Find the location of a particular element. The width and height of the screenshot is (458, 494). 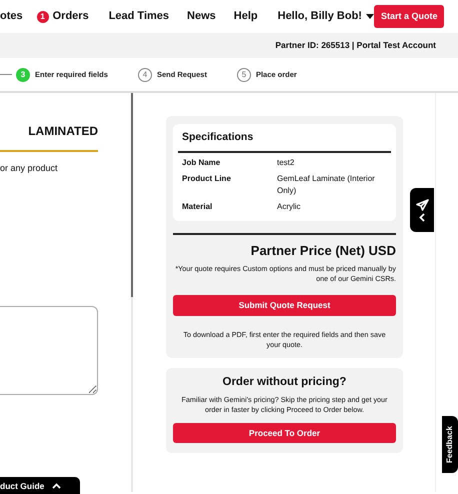

spec-label: Material is located at coordinates (198, 206).